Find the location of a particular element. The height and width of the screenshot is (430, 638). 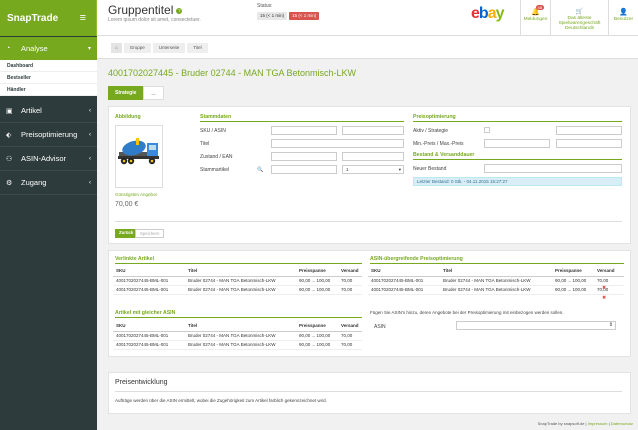

stammartikel-label: Stammartikel is located at coordinates (215, 170).